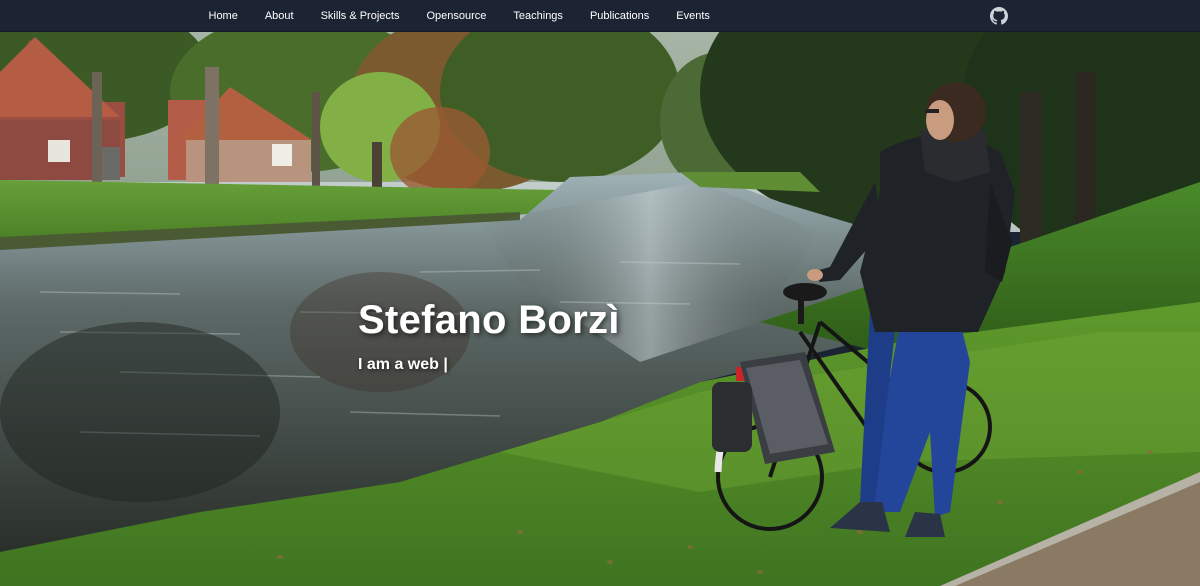 The height and width of the screenshot is (586, 1200). Describe the element at coordinates (693, 16) in the screenshot. I see `nav-item-events: Events` at that location.